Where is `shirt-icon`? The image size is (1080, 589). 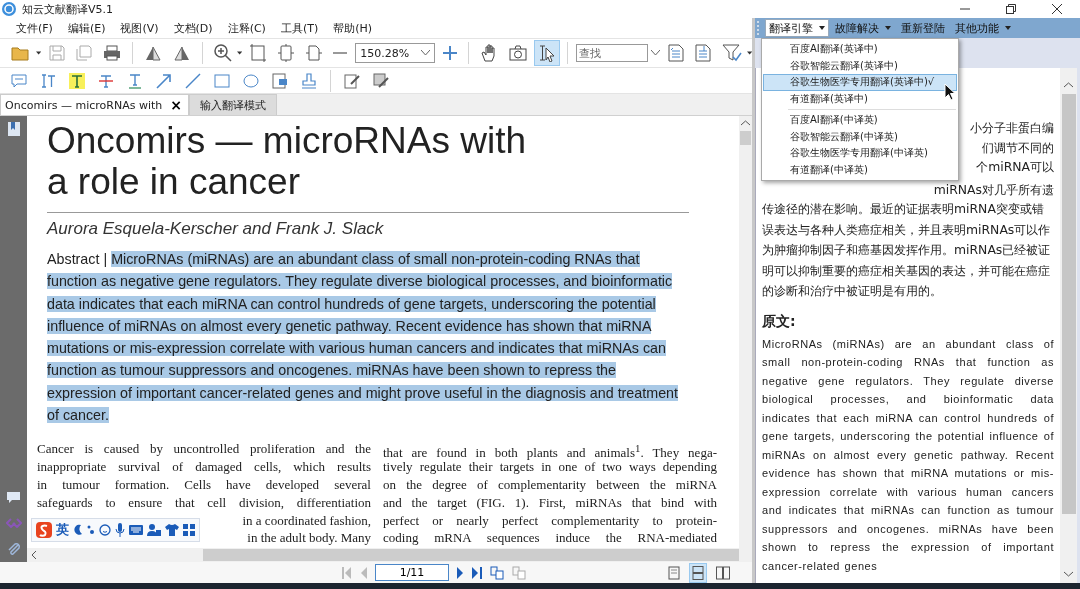 shirt-icon is located at coordinates (172, 530).